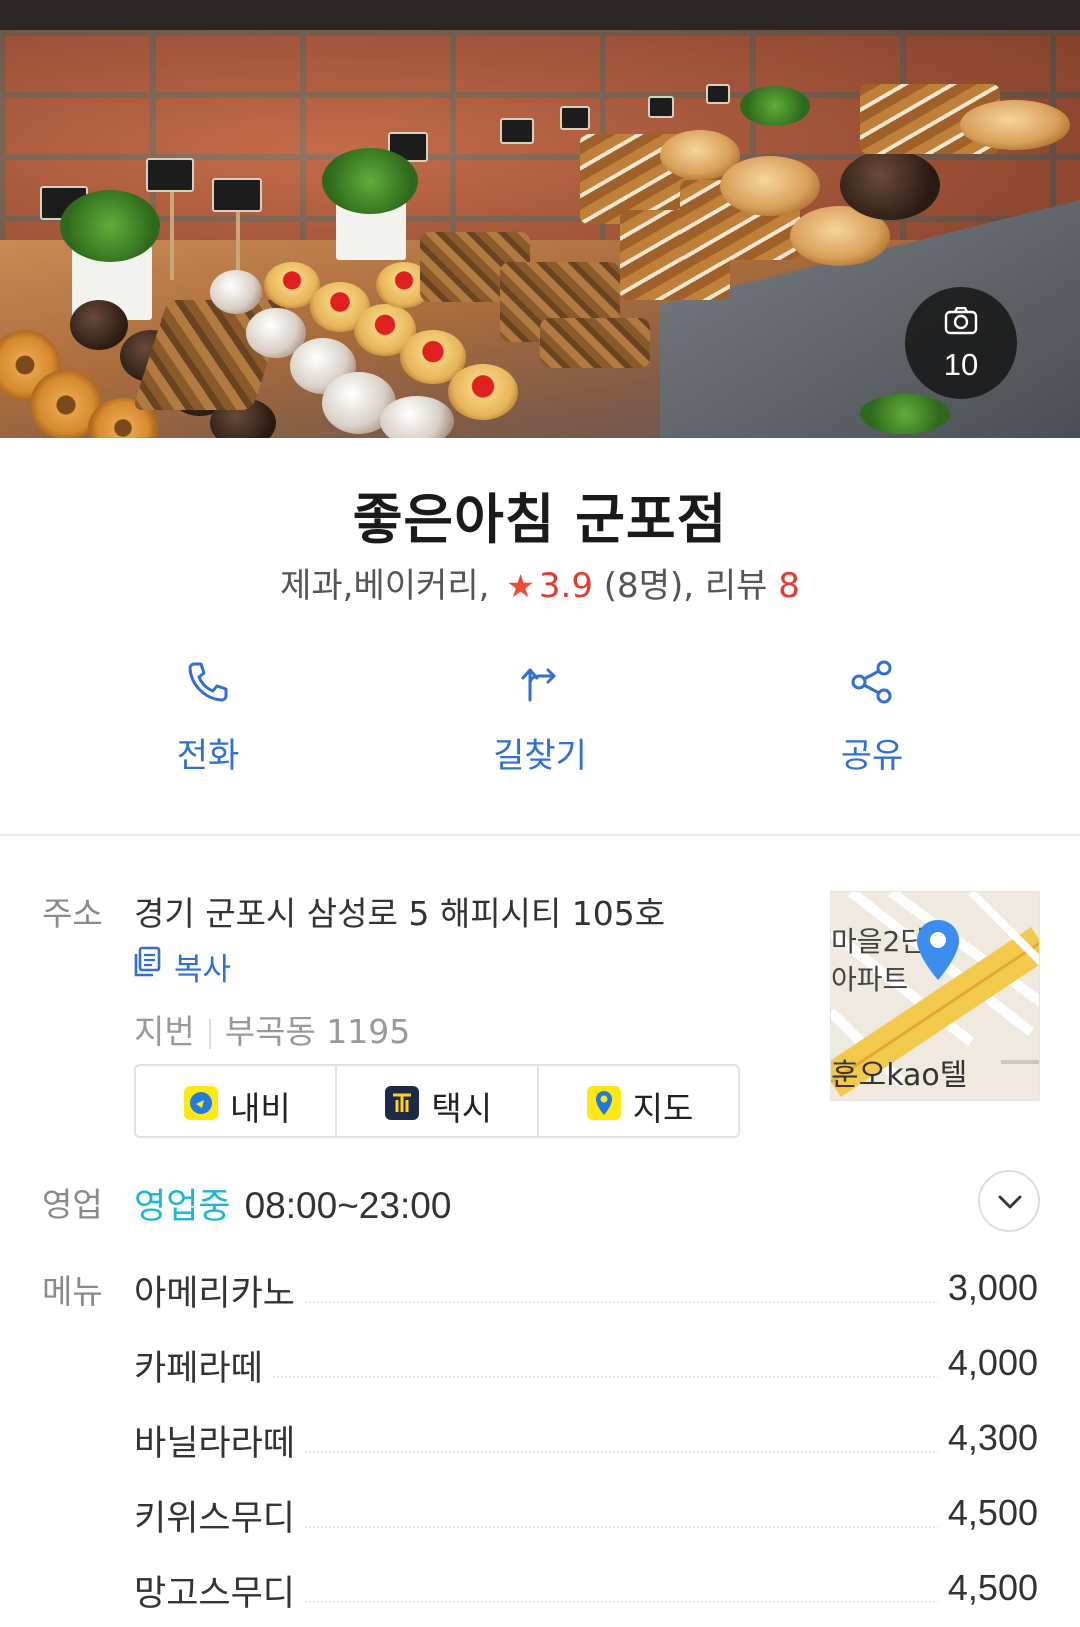 The image size is (1080, 1627). Describe the element at coordinates (565, 586) in the screenshot. I see `rating-value: 3.9` at that location.